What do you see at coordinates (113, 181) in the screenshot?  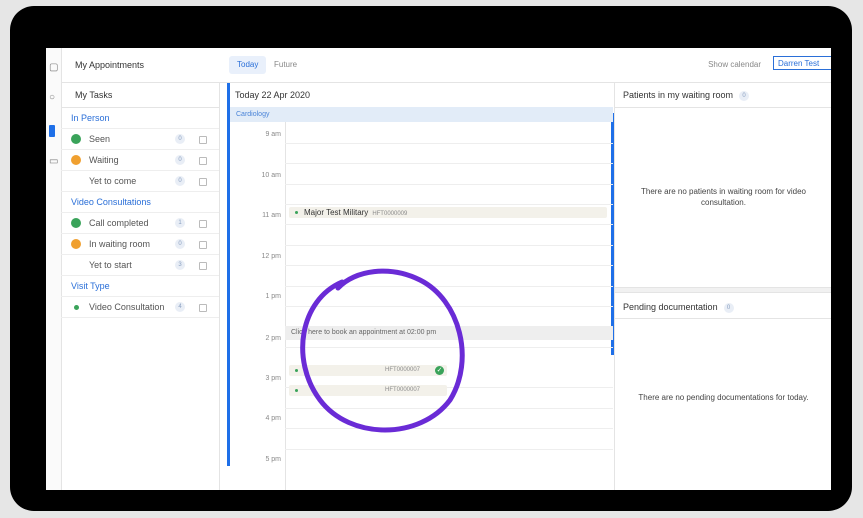 I see `task-label: Yet to come` at bounding box center [113, 181].